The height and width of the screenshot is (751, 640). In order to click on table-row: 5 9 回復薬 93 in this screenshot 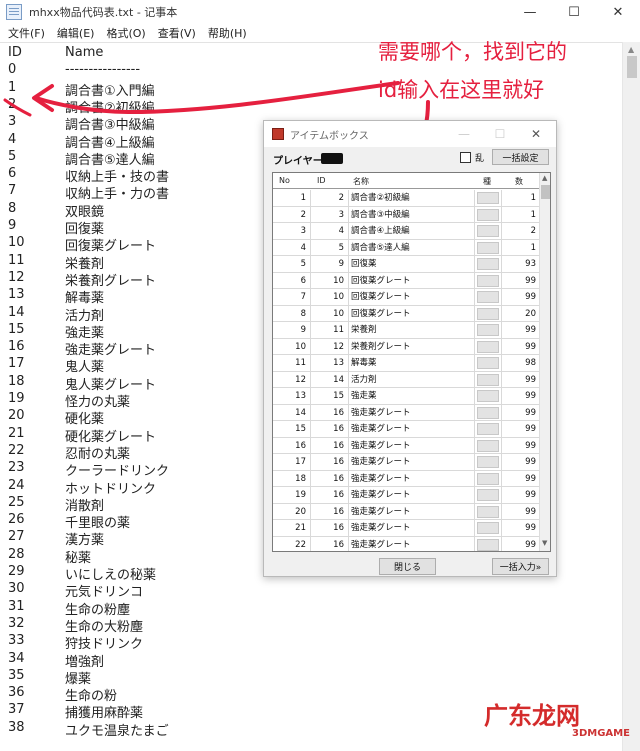, I will do `click(406, 264)`.